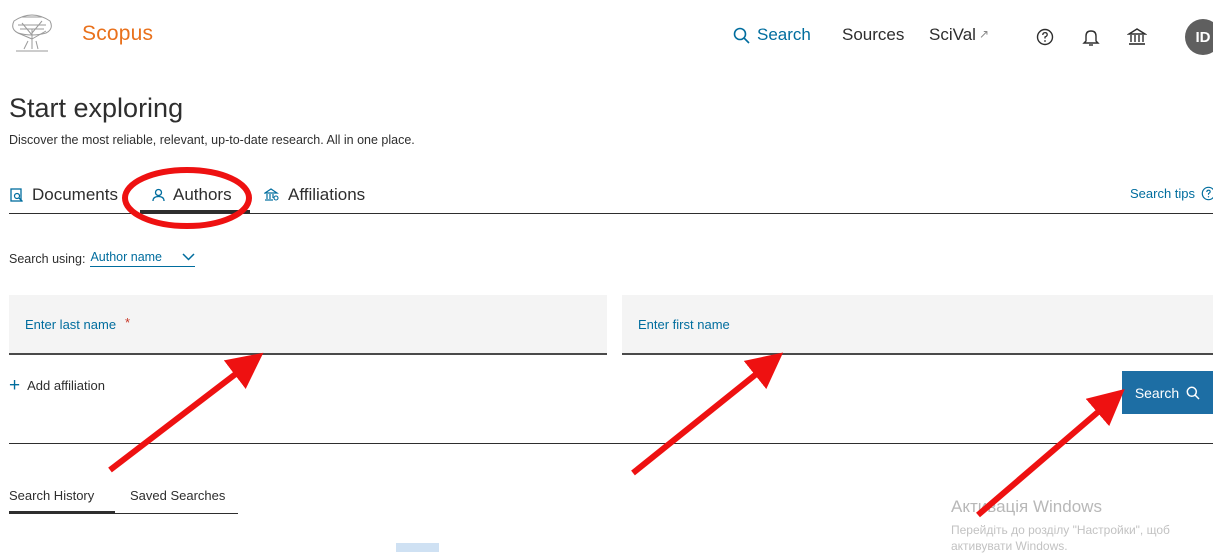 This screenshot has height=554, width=1213. Describe the element at coordinates (16, 194) in the screenshot. I see `document-search-icon` at that location.